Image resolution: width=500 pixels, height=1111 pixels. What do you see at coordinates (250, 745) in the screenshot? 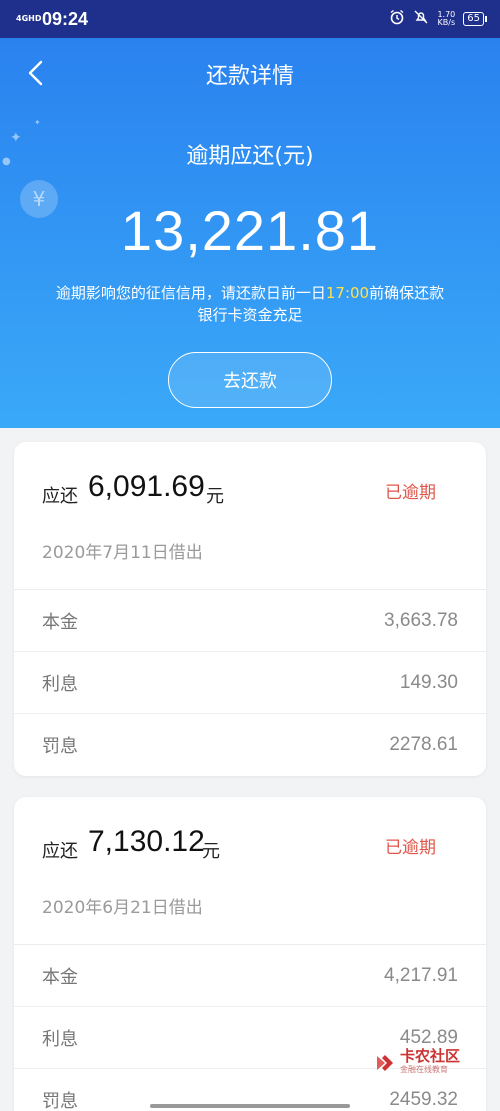
I see `penalty-interest-row: 罚息 2278.61` at bounding box center [250, 745].